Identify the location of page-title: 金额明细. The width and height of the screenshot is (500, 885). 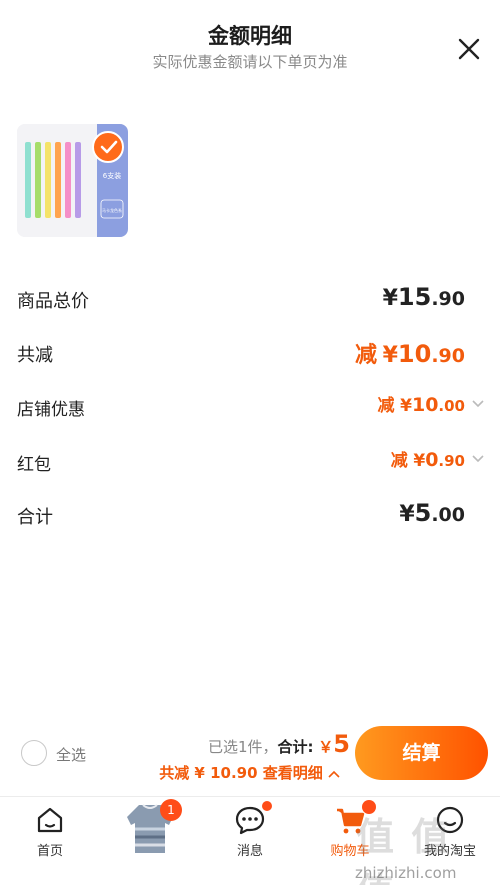
(250, 36).